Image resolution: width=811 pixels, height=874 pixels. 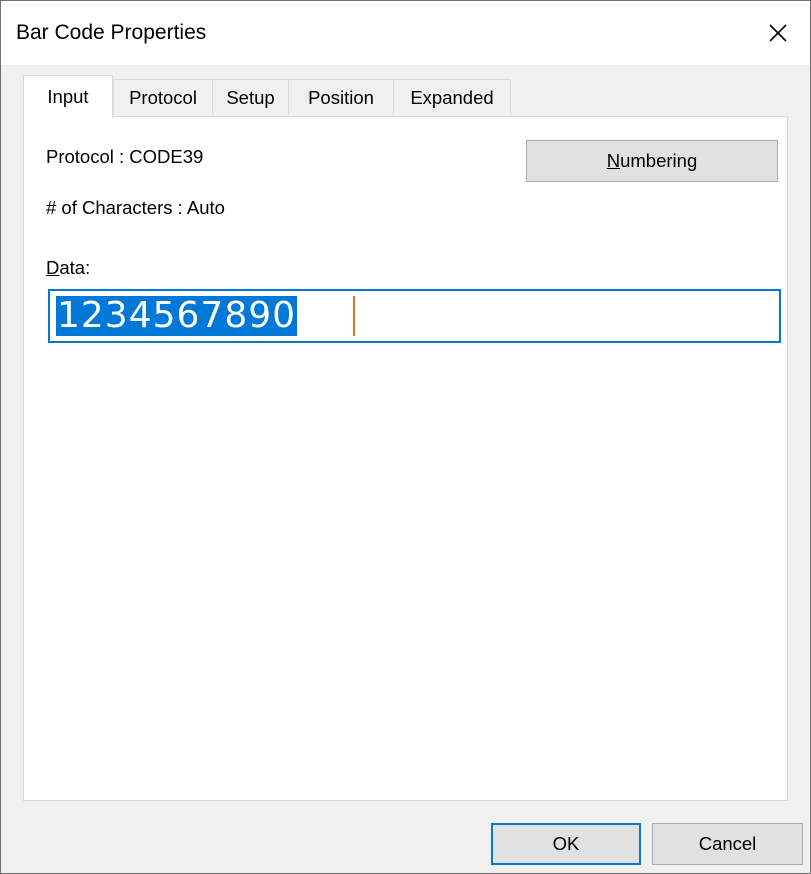 I want to click on data-label: Data:, so click(x=68, y=268).